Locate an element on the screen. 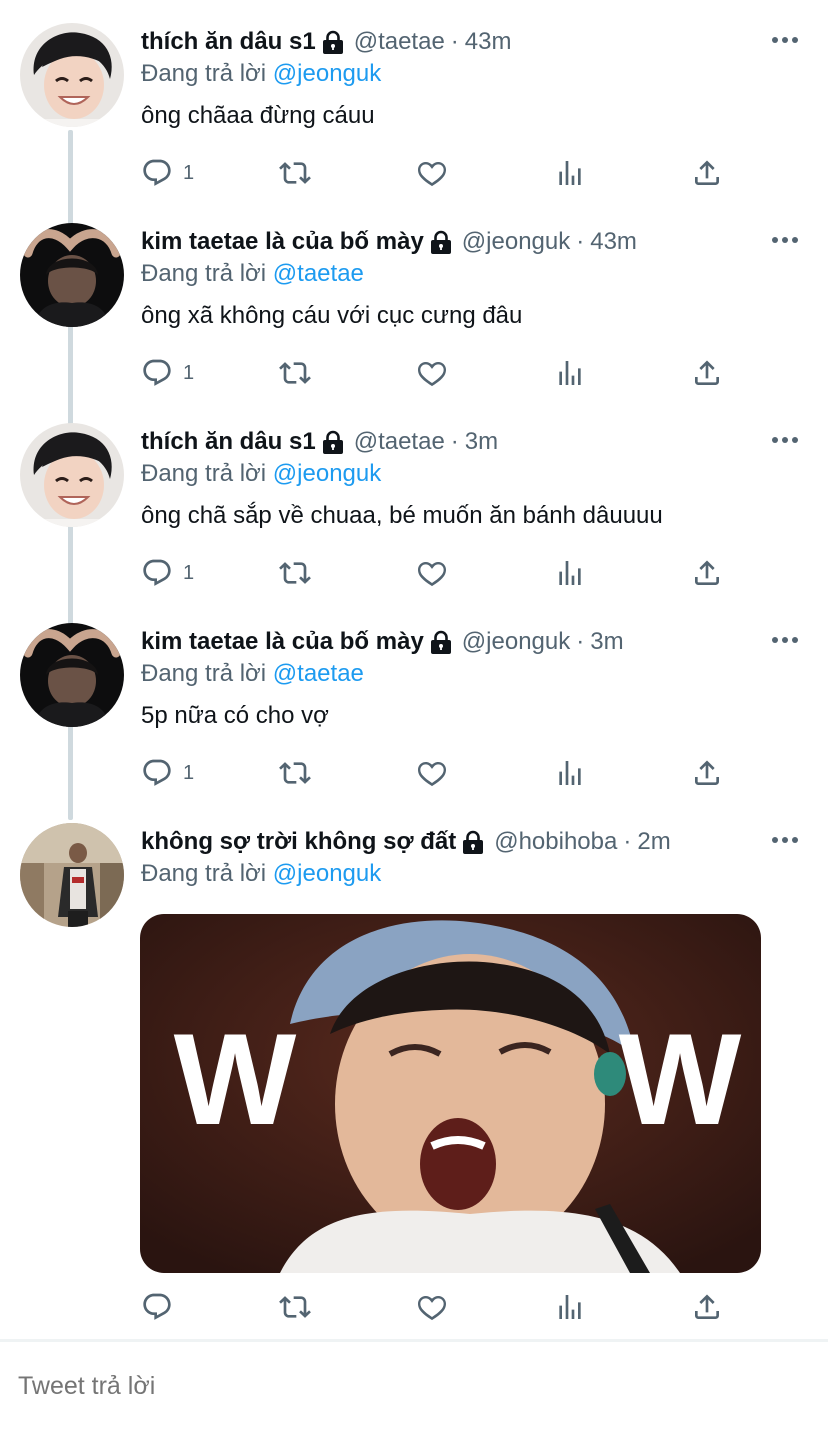  reply-composer is located at coordinates (414, 1386).